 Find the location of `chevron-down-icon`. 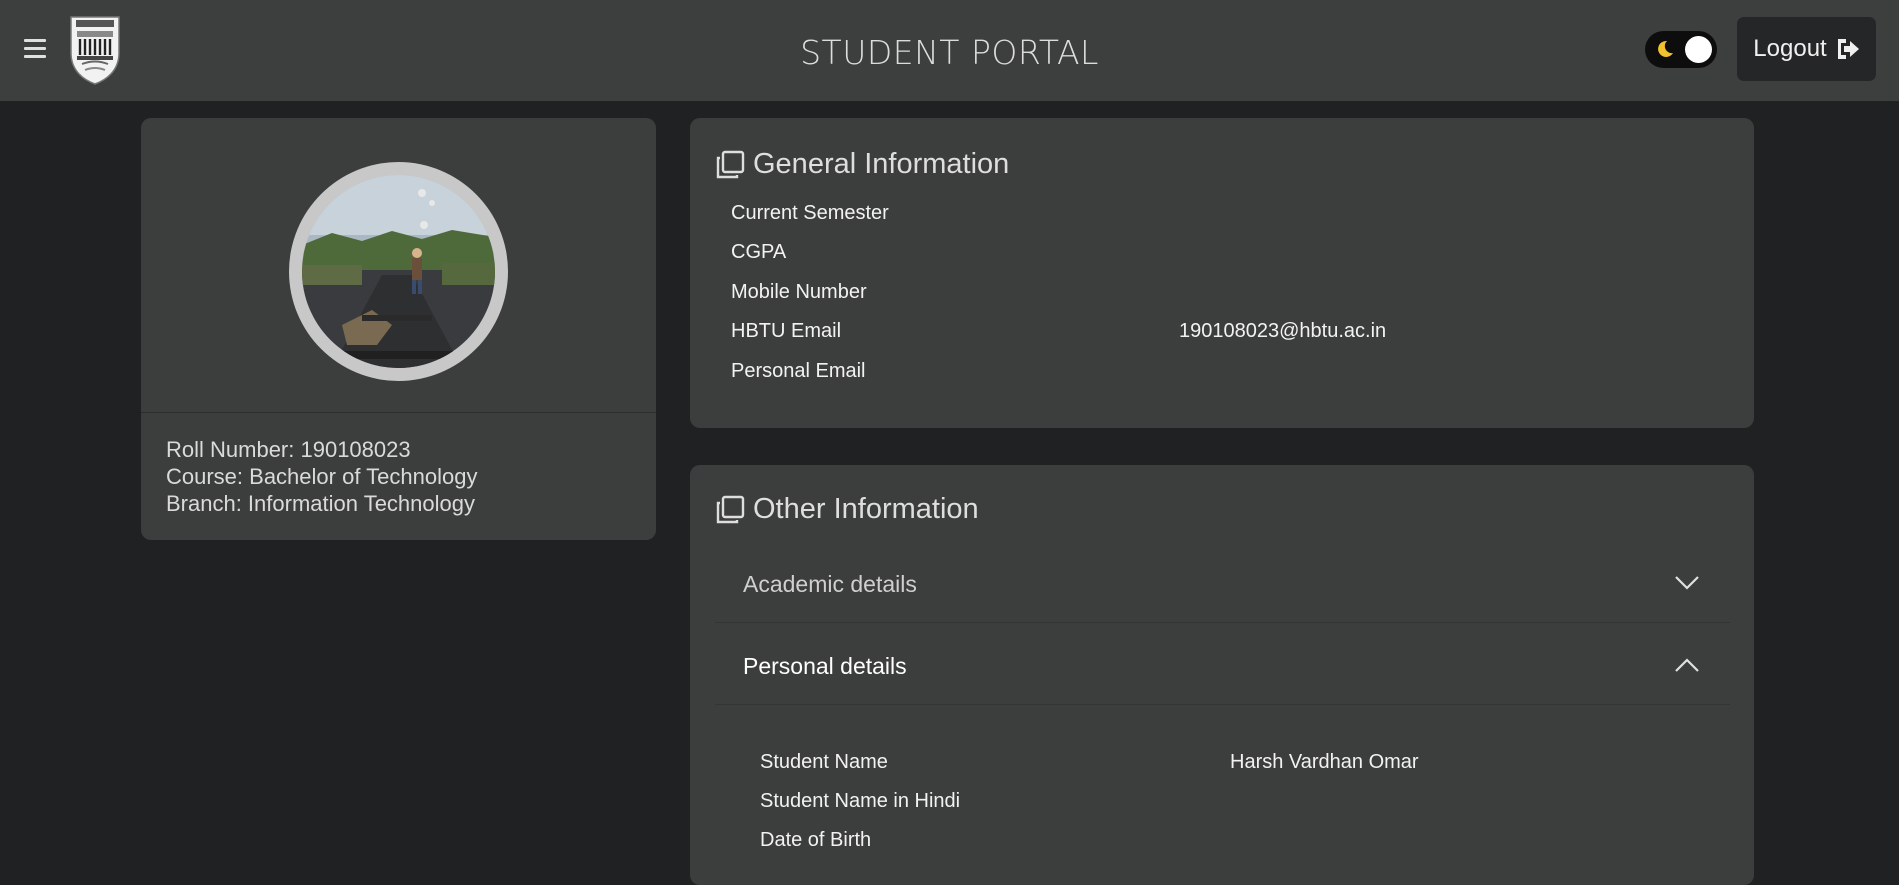

chevron-down-icon is located at coordinates (1687, 583).